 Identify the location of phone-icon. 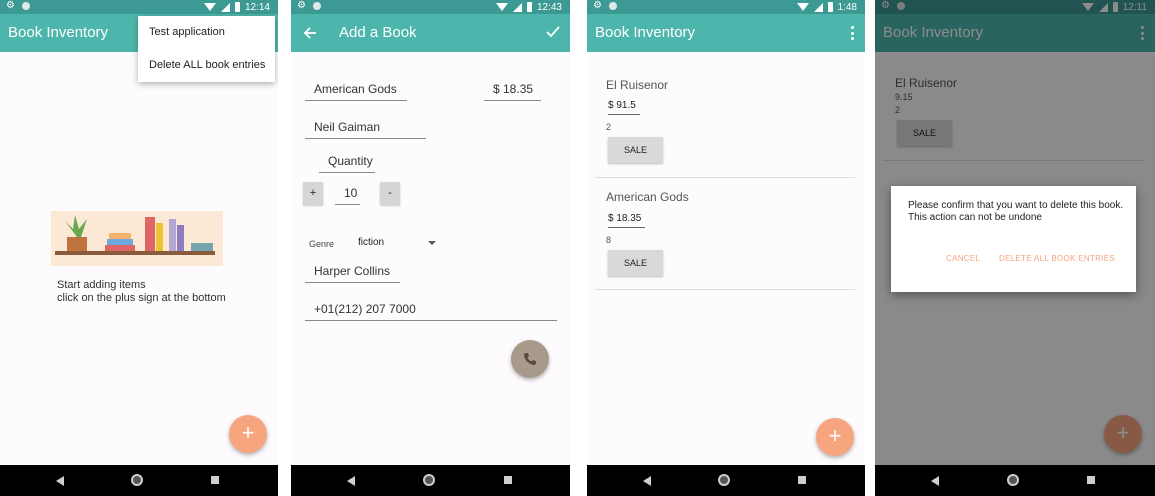
(530, 359).